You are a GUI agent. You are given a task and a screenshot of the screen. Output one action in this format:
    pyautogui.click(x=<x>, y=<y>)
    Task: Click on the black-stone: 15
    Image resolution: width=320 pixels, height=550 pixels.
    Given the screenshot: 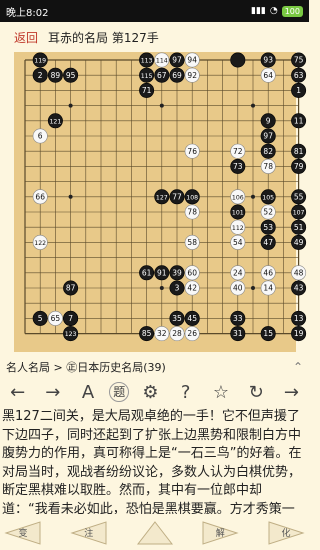 What is the action you would take?
    pyautogui.click(x=268, y=334)
    